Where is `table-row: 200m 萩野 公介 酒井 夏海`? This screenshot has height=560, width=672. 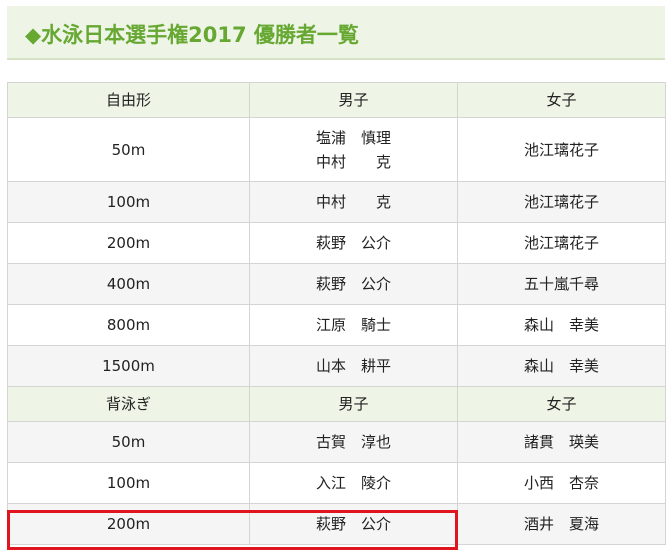
table-row: 200m 萩野 公介 酒井 夏海 is located at coordinates (336, 524).